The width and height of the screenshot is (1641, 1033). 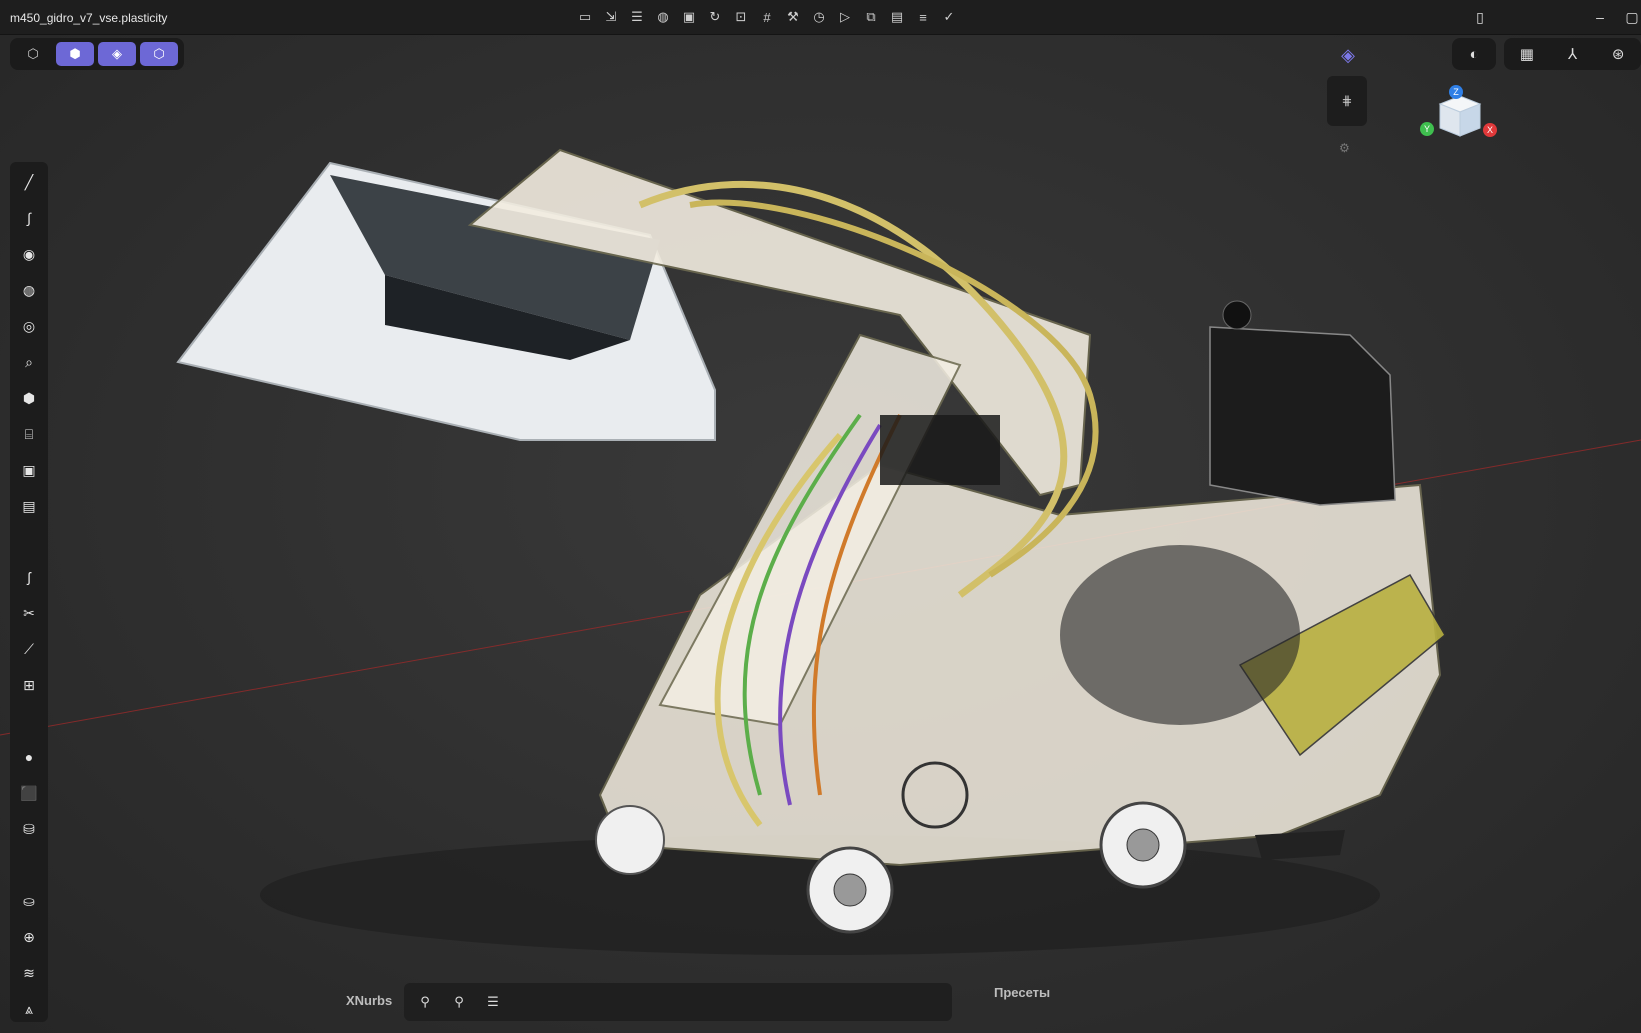 What do you see at coordinates (845, 17) in the screenshot?
I see `play-icon: ▷` at bounding box center [845, 17].